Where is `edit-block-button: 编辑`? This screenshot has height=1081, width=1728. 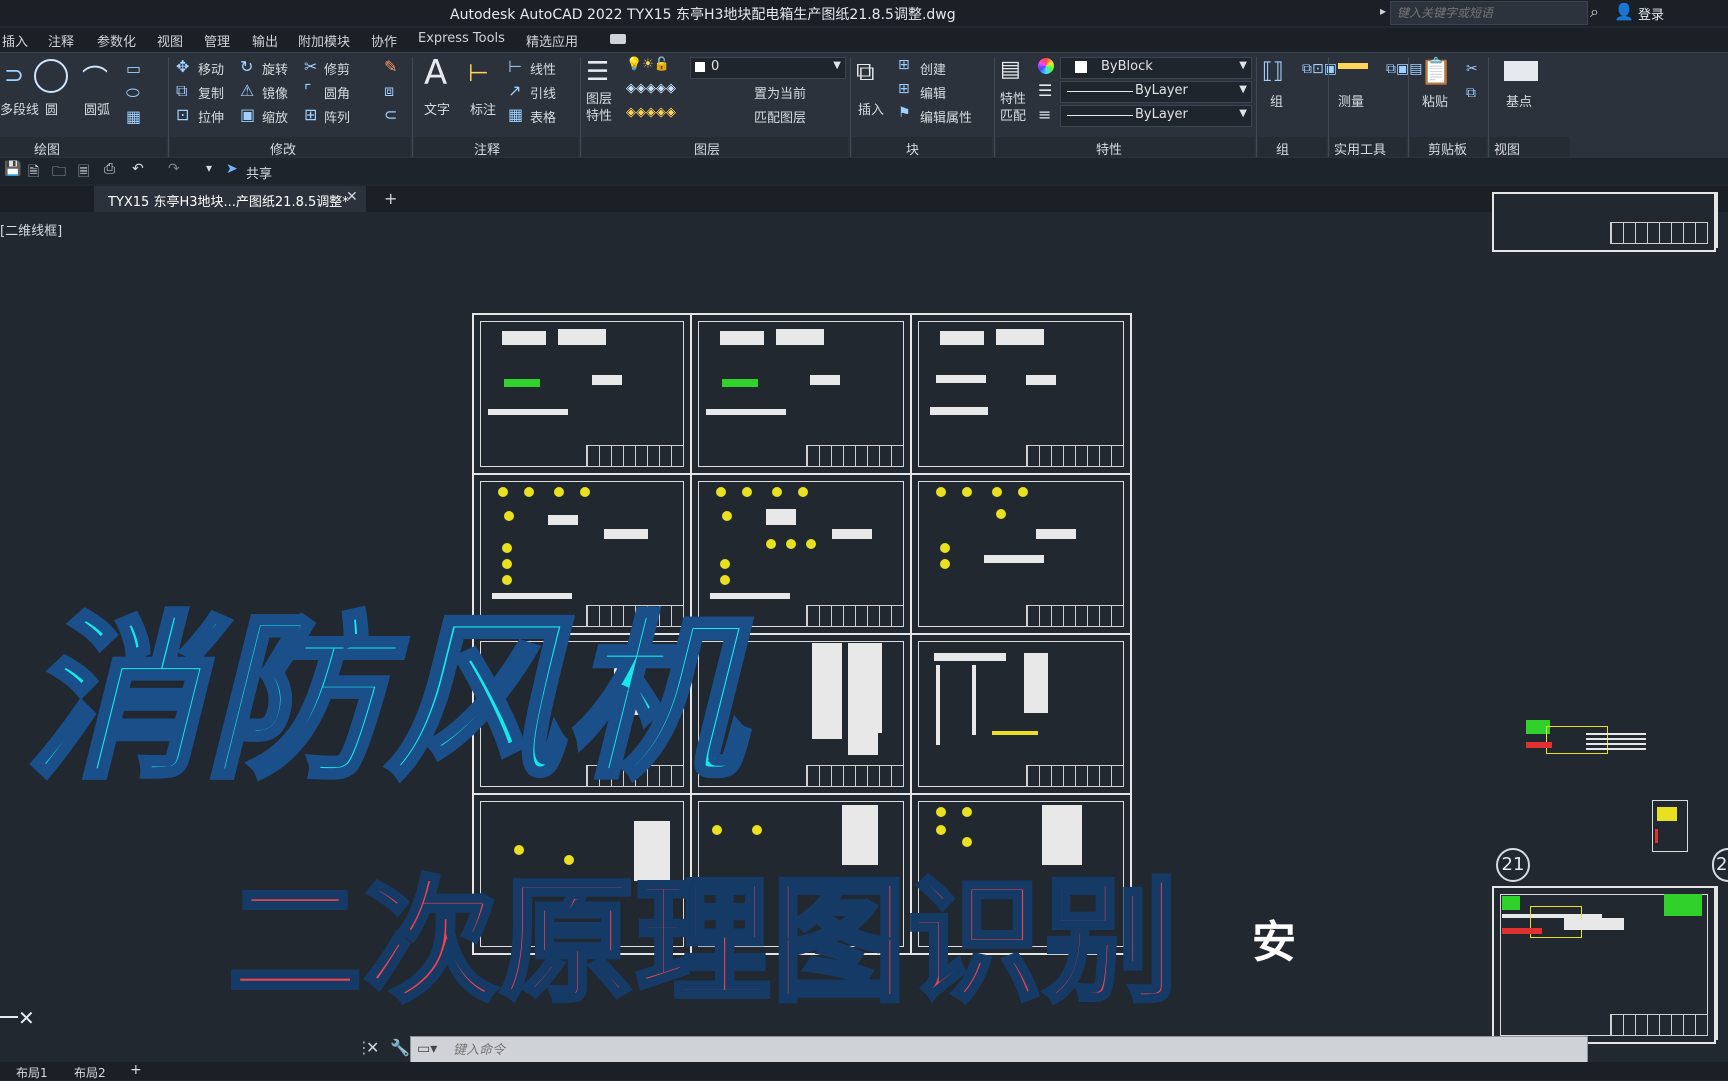
edit-block-button: 编辑 is located at coordinates (933, 92).